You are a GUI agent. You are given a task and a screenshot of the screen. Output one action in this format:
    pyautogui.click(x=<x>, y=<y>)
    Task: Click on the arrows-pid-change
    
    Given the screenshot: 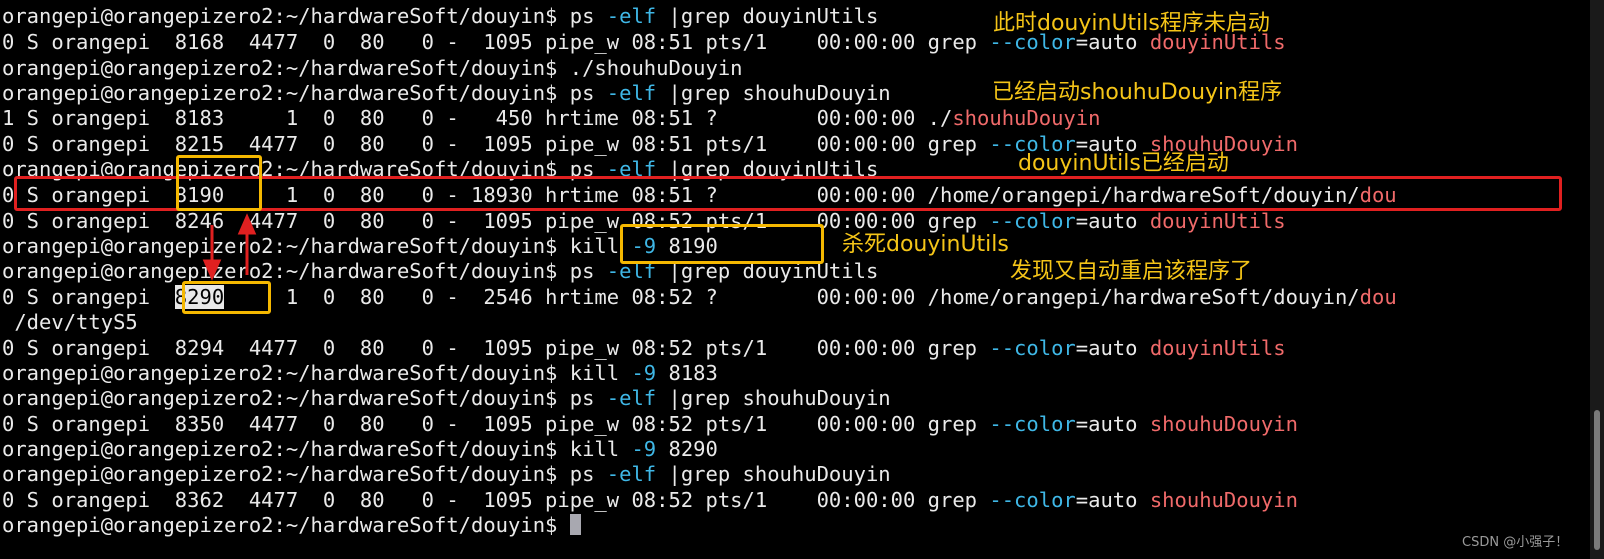 What is the action you would take?
    pyautogui.click(x=229, y=247)
    